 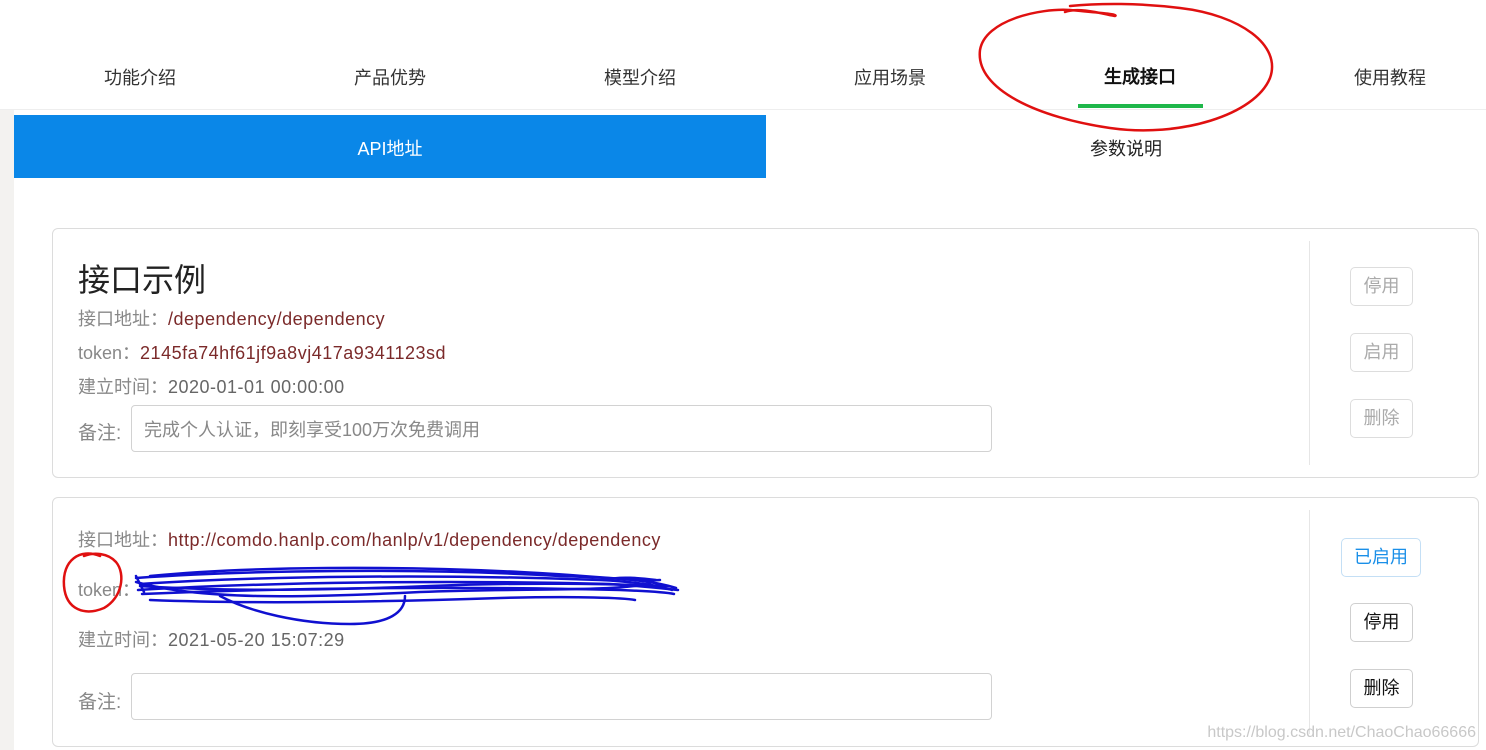 What do you see at coordinates (743, 55) in the screenshot?
I see `top-nav: 功能介绍 产品优势 模型介绍 应用场景 生成接口 使用教程` at bounding box center [743, 55].